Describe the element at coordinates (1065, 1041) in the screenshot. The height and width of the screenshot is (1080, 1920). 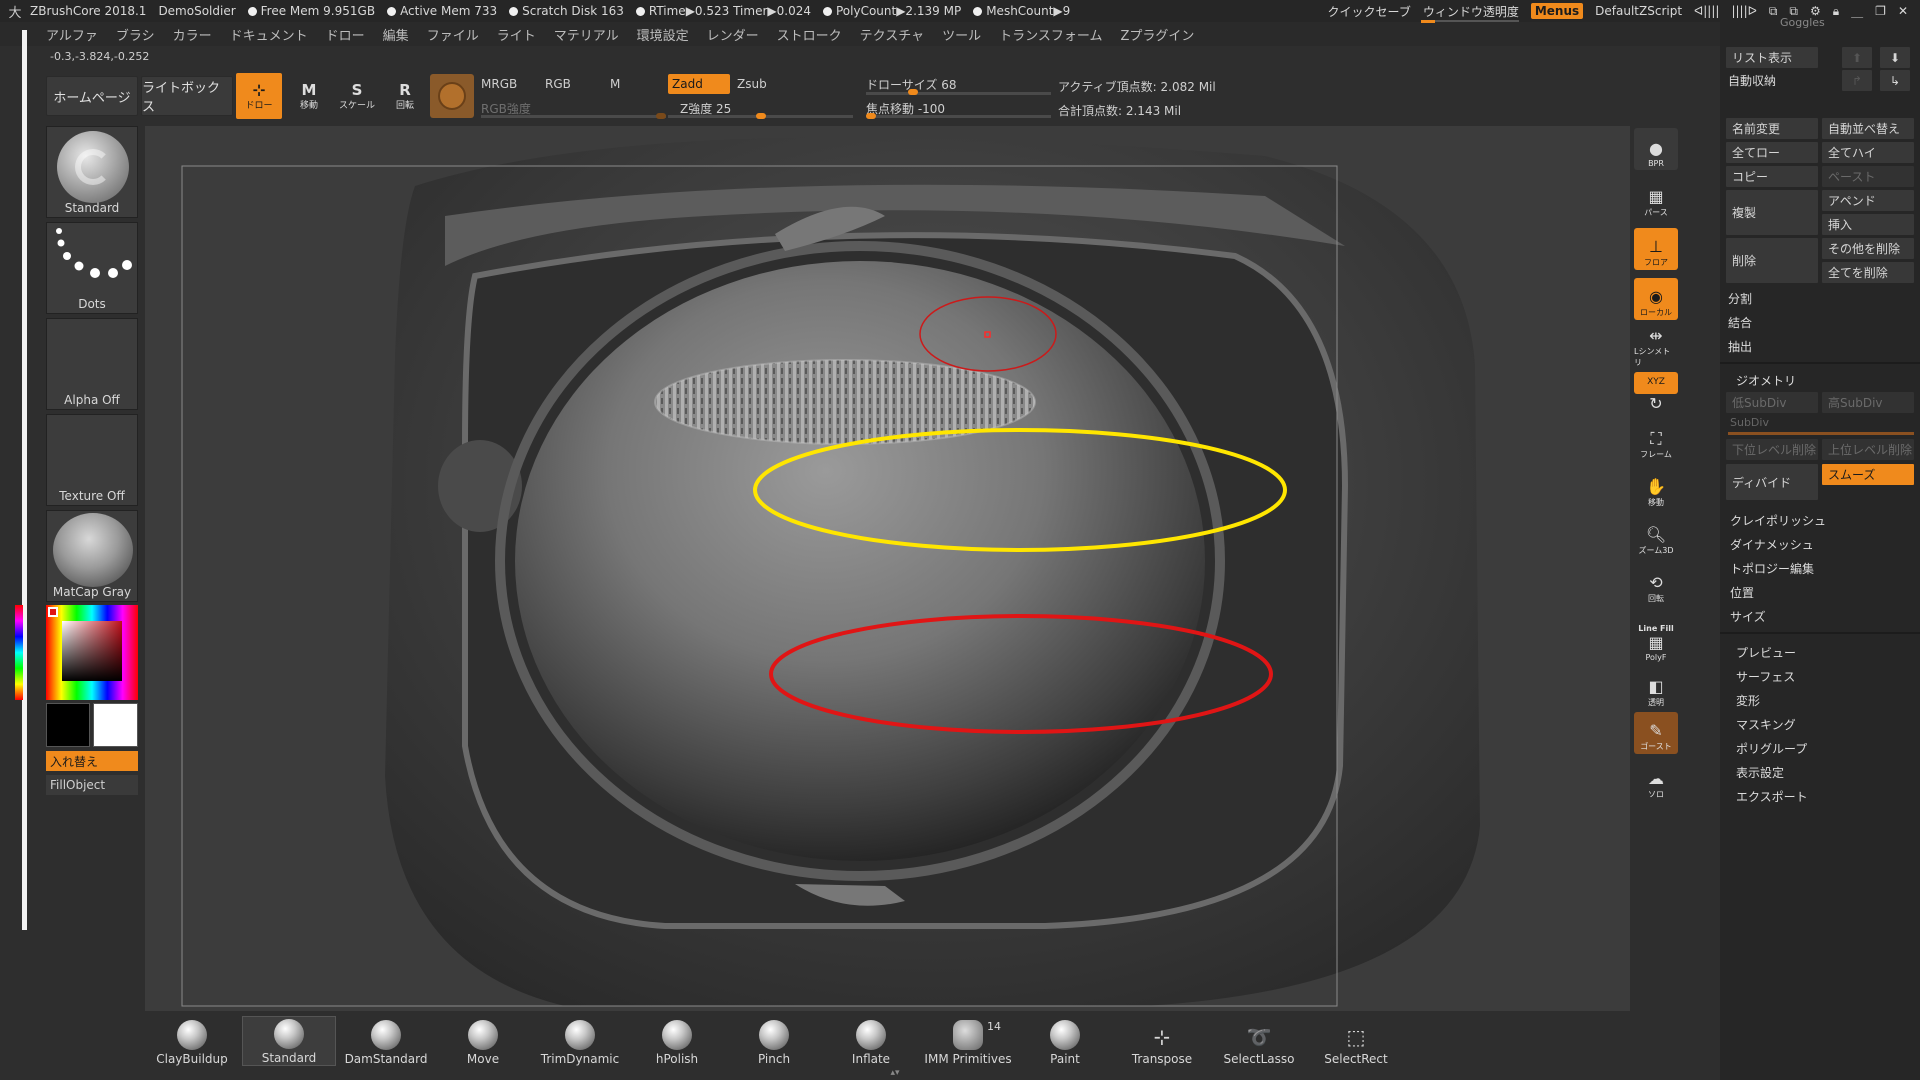
I see `brush-paint: Paint` at that location.